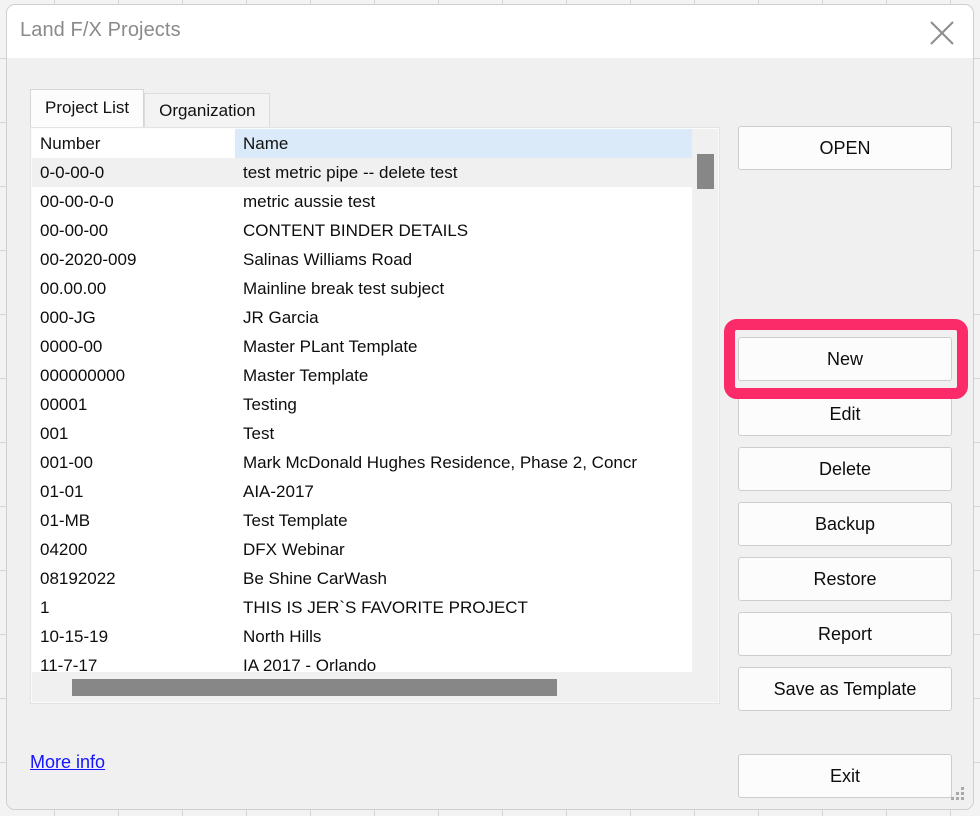  Describe the element at coordinates (942, 31) in the screenshot. I see `close-icon` at that location.